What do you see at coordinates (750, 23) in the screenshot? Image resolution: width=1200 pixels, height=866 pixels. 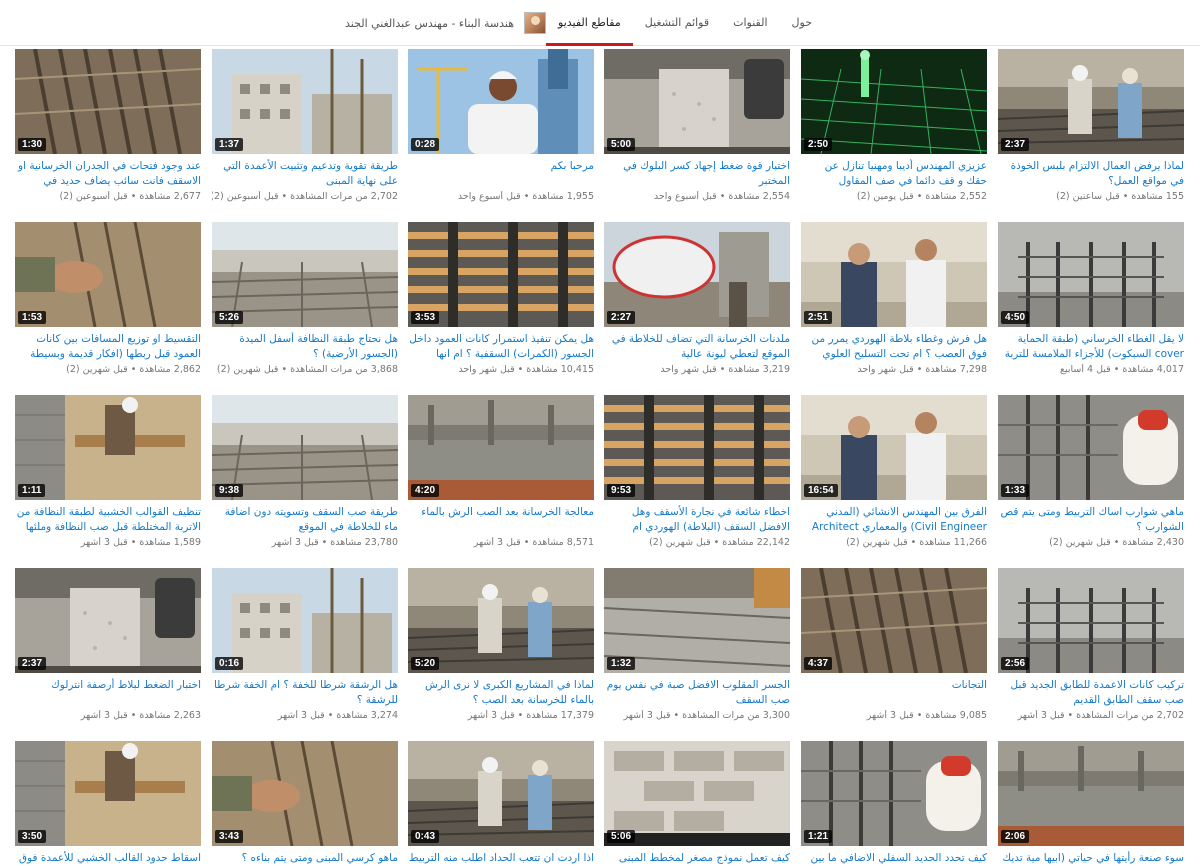 I see `tab-channels: القنوات` at bounding box center [750, 23].